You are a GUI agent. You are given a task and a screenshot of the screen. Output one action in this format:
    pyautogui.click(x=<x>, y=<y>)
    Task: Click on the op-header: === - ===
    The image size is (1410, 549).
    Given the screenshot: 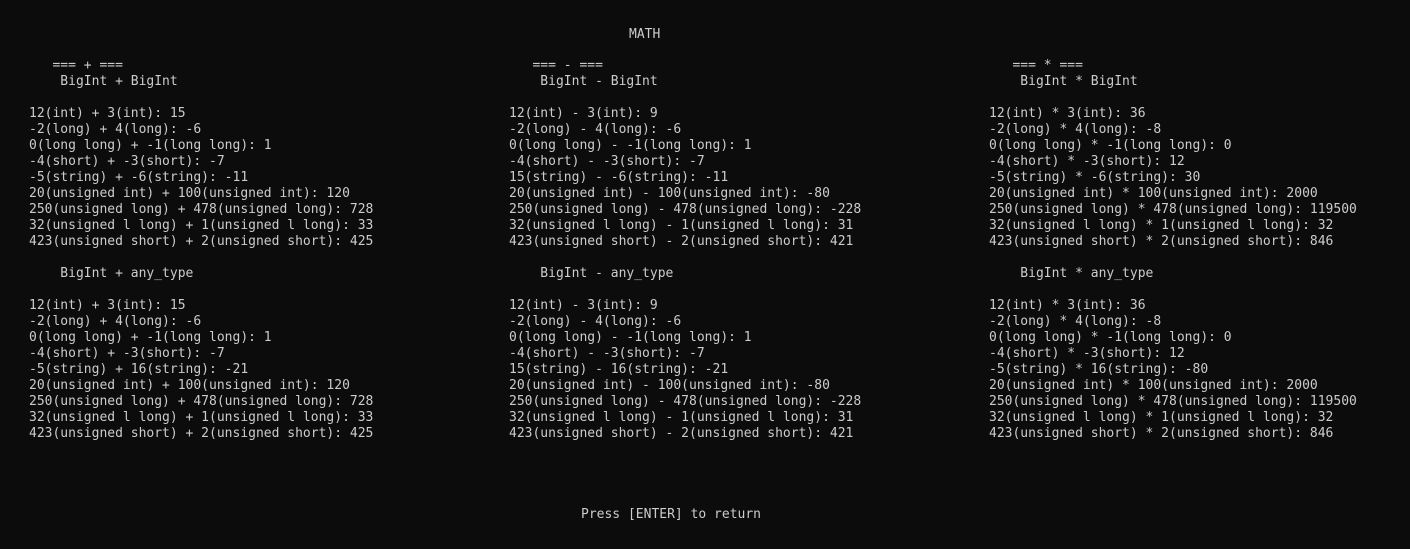 What is the action you would take?
    pyautogui.click(x=556, y=65)
    